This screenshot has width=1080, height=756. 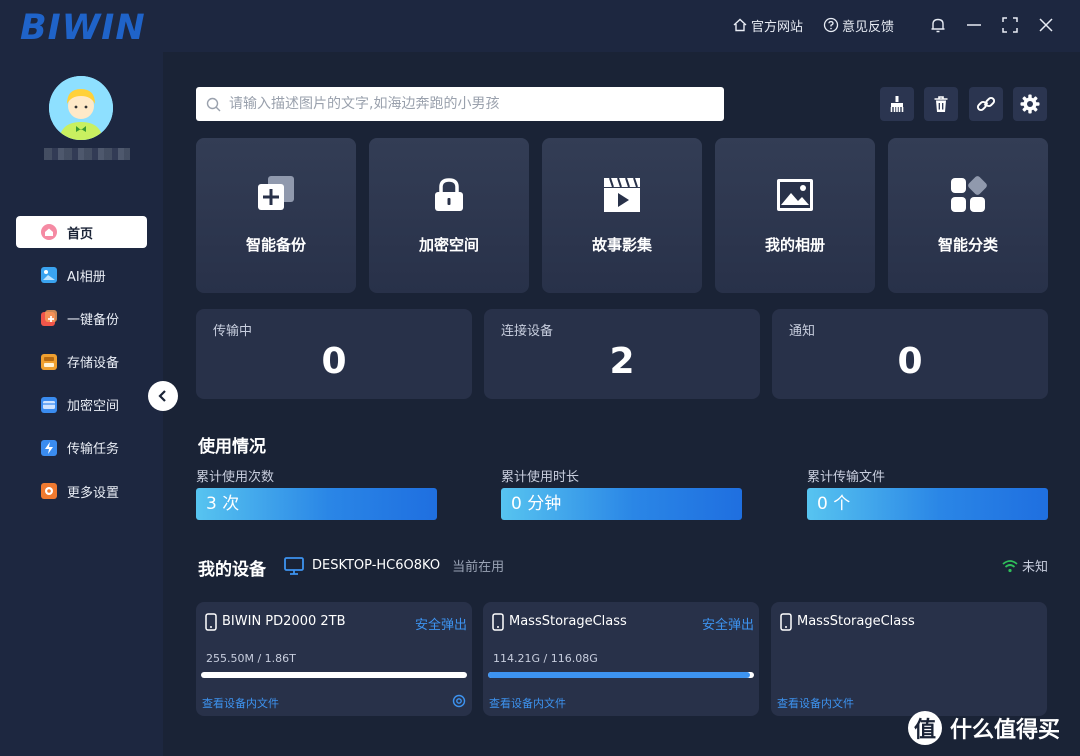 I want to click on clapperboard-icon, so click(x=622, y=194).